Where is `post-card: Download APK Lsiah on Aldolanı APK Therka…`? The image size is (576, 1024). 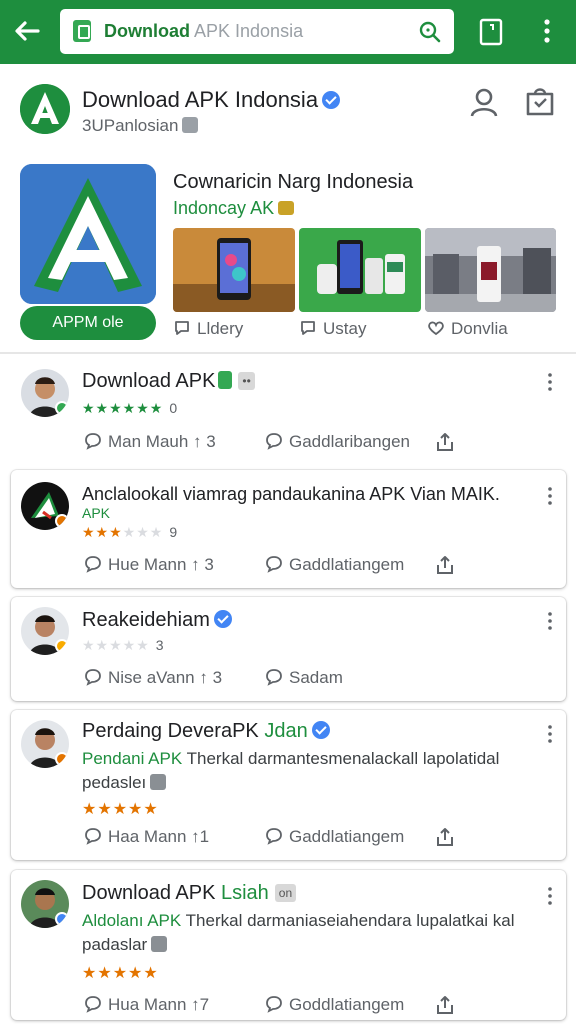 post-card: Download APK Lsiah on Aldolanı APK Therka… is located at coordinates (288, 945).